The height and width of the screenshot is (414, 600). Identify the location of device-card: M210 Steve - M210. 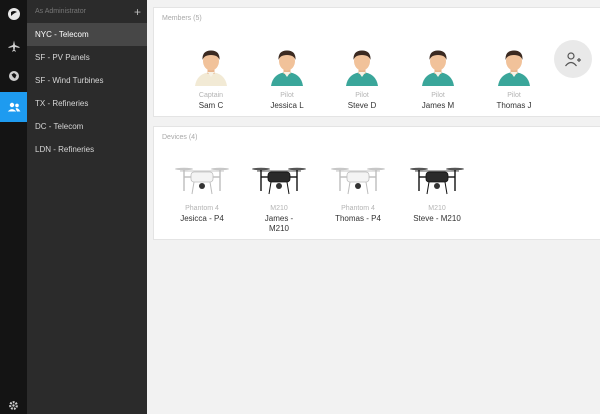
(437, 192).